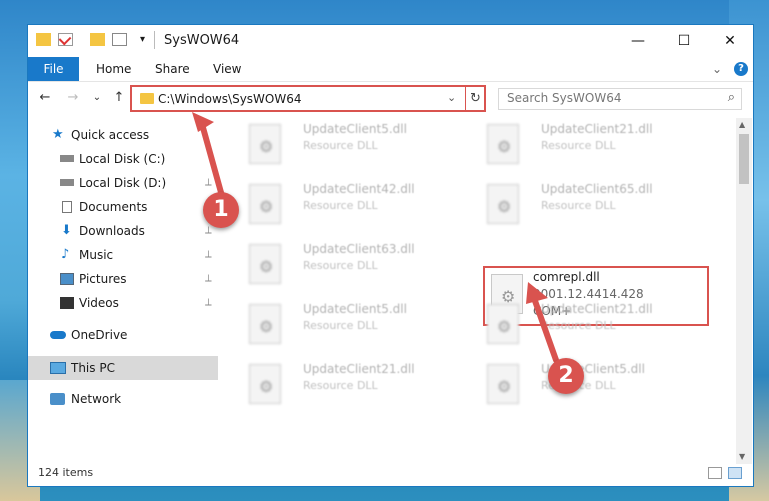 The width and height of the screenshot is (769, 501). What do you see at coordinates (741, 69) in the screenshot?
I see `help-icon: ?` at bounding box center [741, 69].